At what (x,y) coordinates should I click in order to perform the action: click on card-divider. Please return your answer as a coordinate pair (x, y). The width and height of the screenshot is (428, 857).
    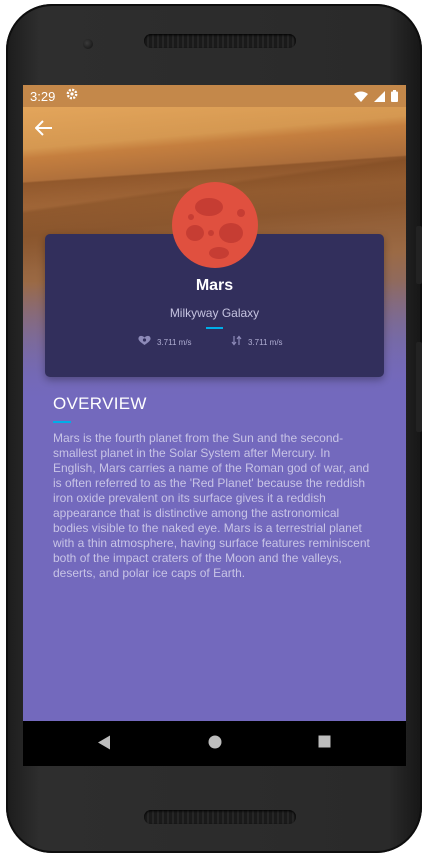
    Looking at the image, I should click on (214, 328).